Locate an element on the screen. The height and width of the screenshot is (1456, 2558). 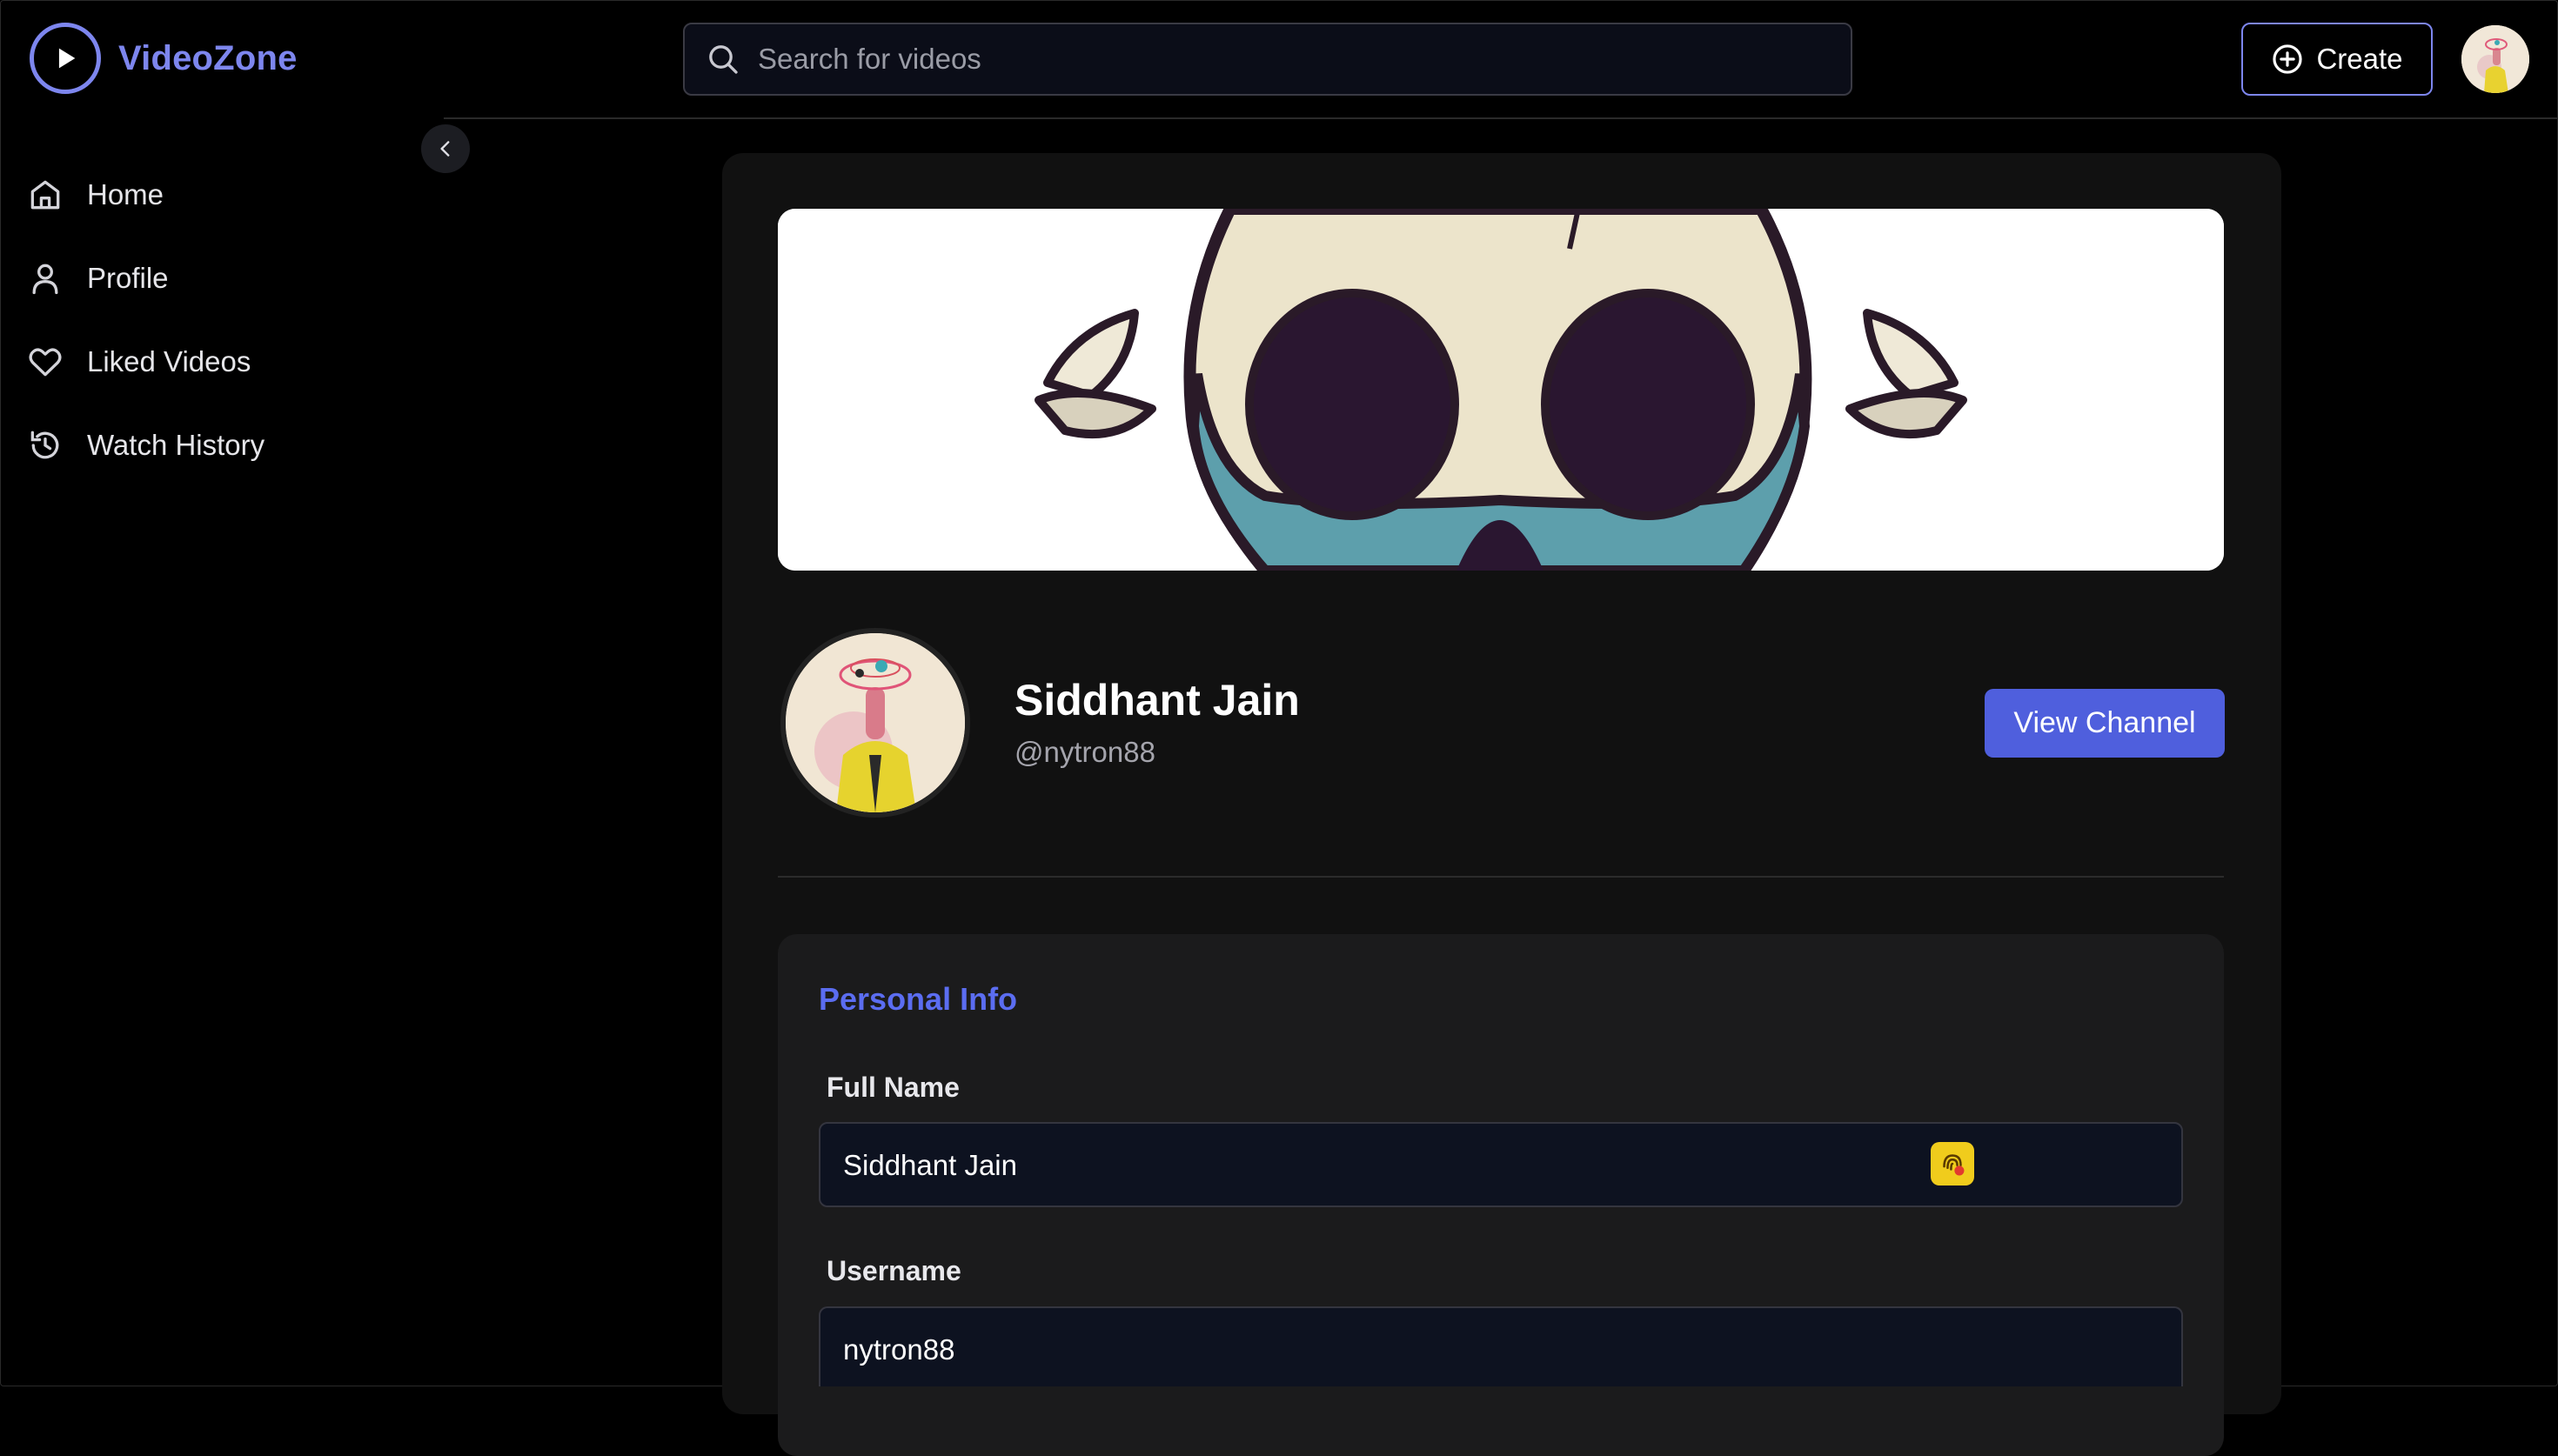
search-bar is located at coordinates (1267, 59).